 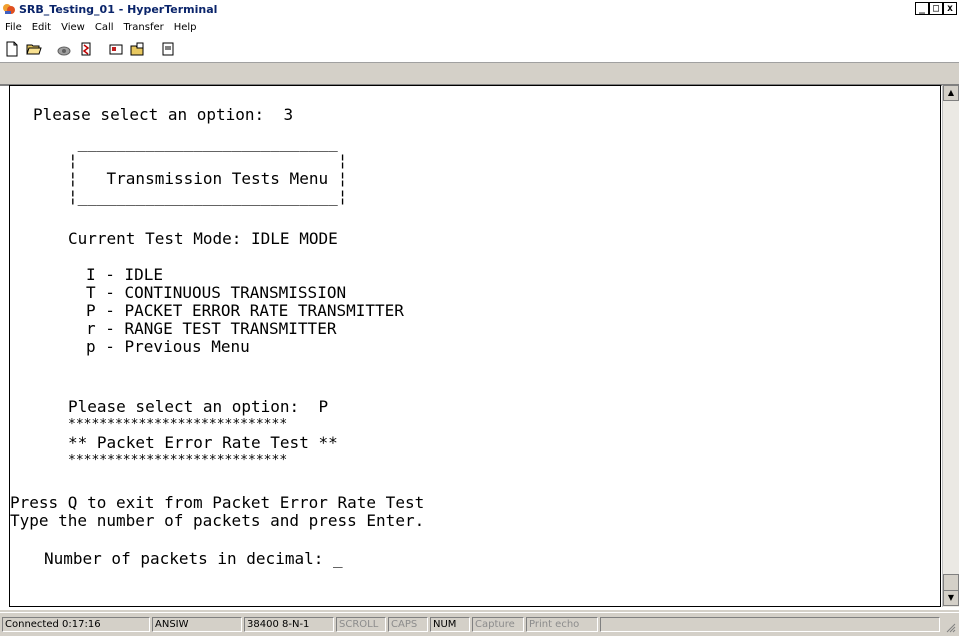 What do you see at coordinates (116, 49) in the screenshot?
I see `send-icon` at bounding box center [116, 49].